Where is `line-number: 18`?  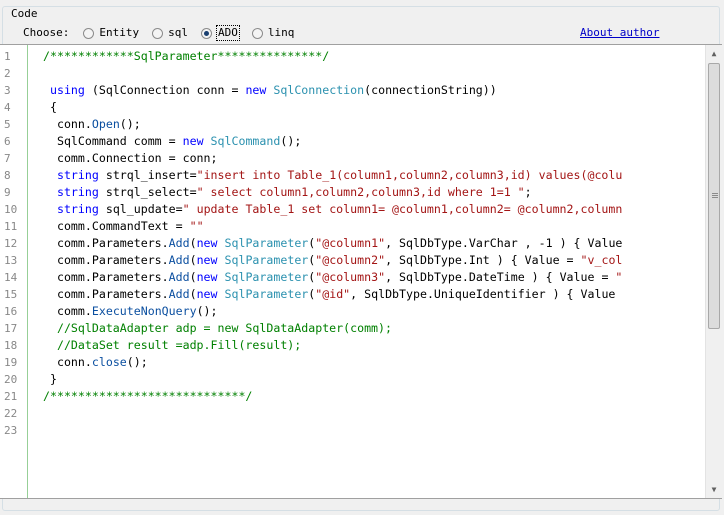 line-number: 18 is located at coordinates (11, 345).